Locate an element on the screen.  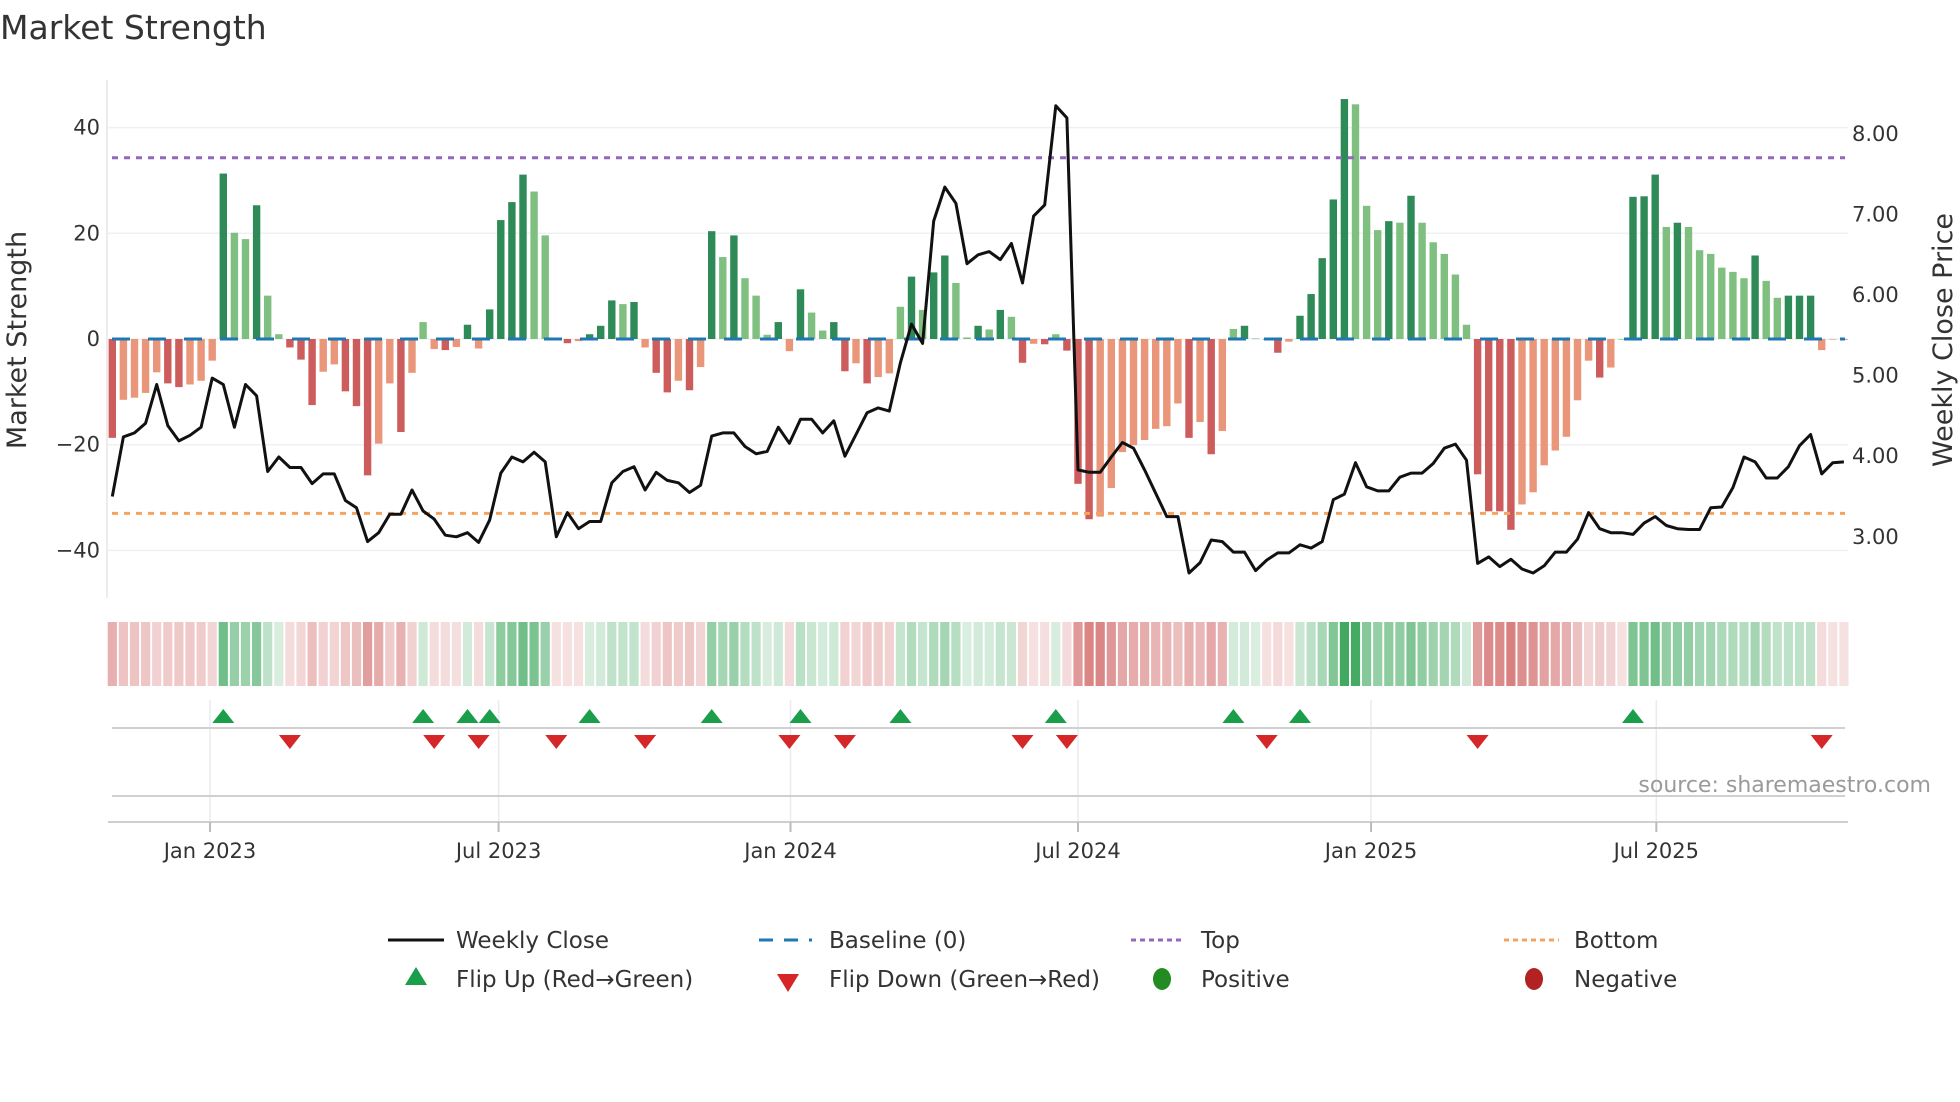
legend-label: Positive is located at coordinates (1245, 980).